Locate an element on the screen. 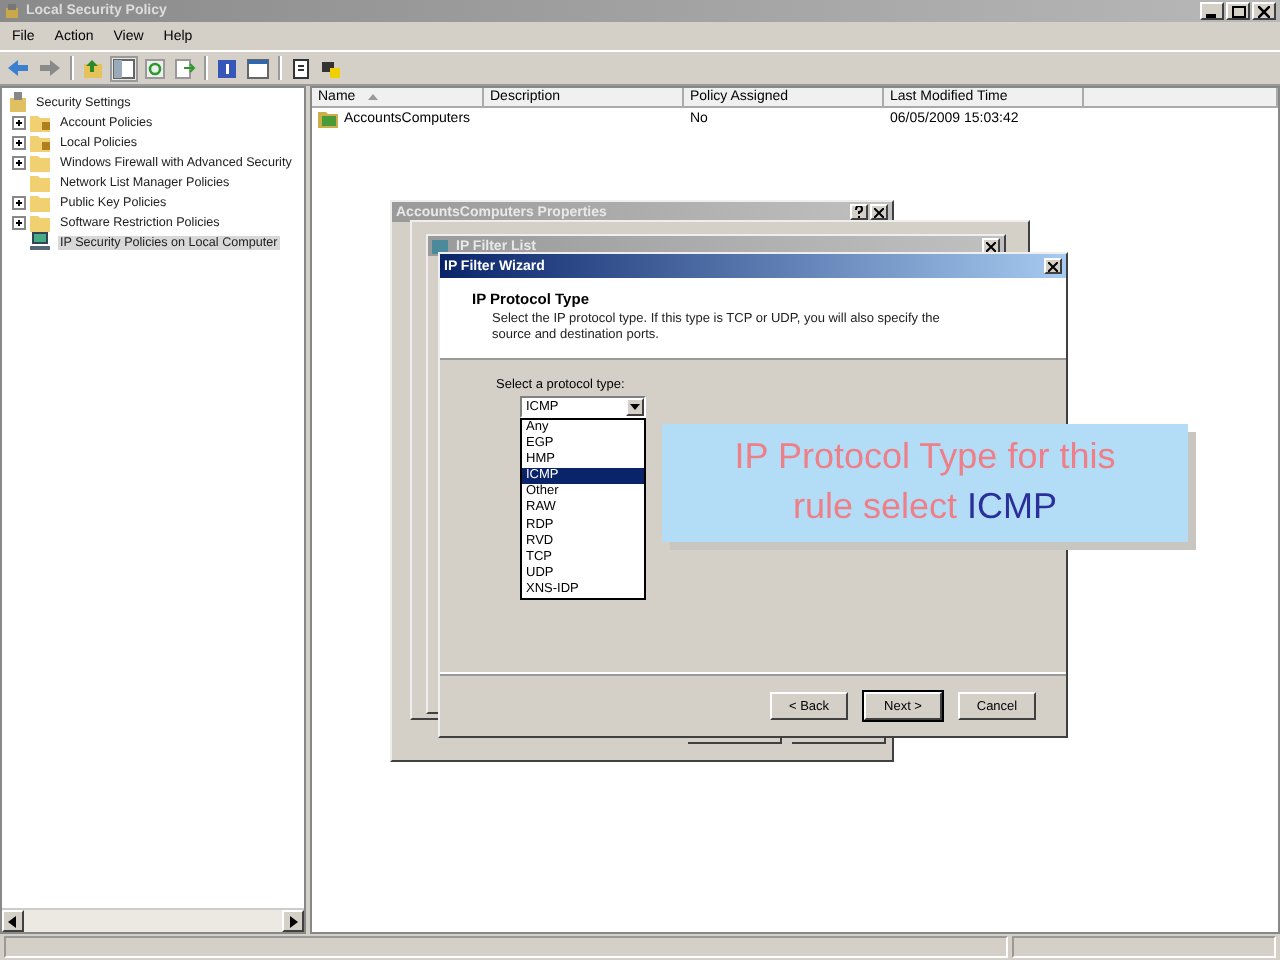 This screenshot has height=960, width=1280. app-icon is located at coordinates (12, 11).